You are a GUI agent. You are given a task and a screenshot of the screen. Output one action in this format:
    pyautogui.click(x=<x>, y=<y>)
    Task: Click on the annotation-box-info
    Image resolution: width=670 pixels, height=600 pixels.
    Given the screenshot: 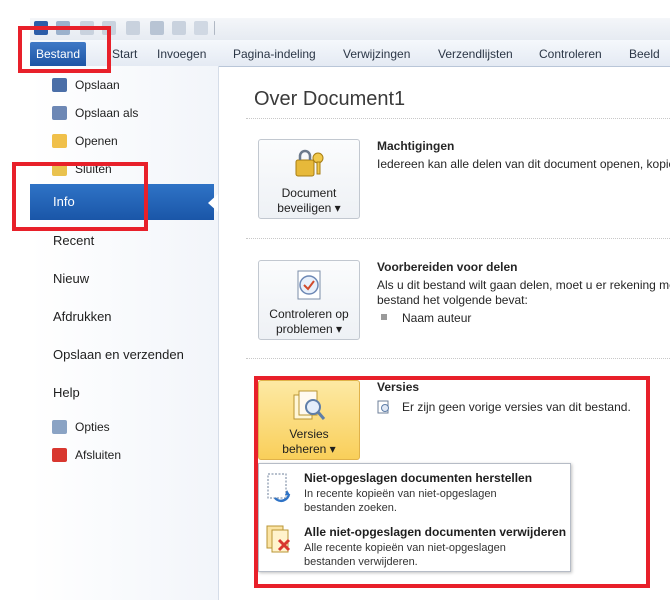 What is the action you would take?
    pyautogui.click(x=80, y=196)
    